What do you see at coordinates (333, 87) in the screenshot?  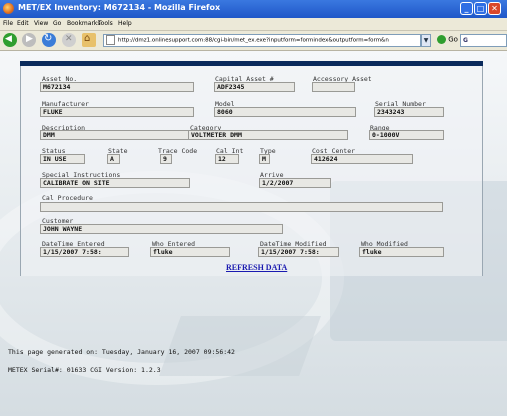 I see `accessory-asset-field` at bounding box center [333, 87].